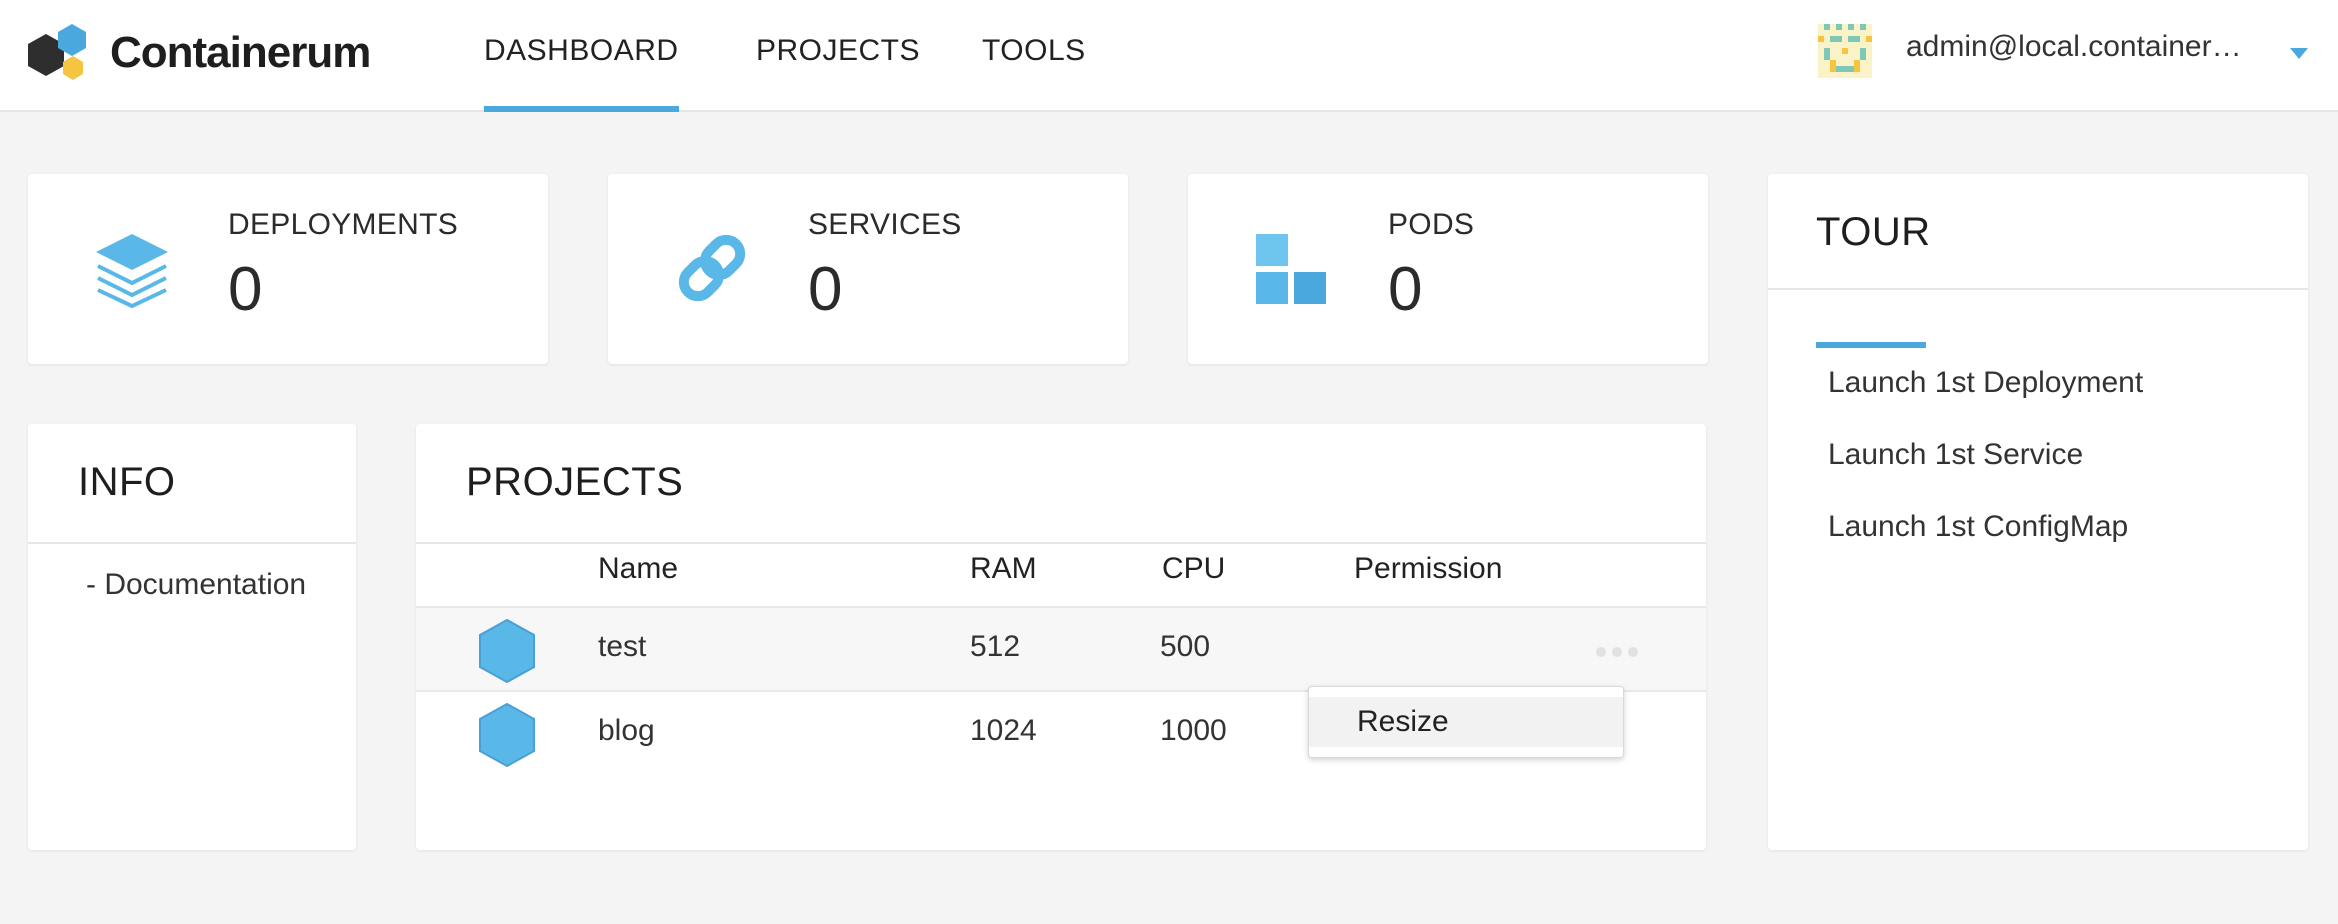  What do you see at coordinates (1431, 224) in the screenshot?
I see `stat-label: PODS` at bounding box center [1431, 224].